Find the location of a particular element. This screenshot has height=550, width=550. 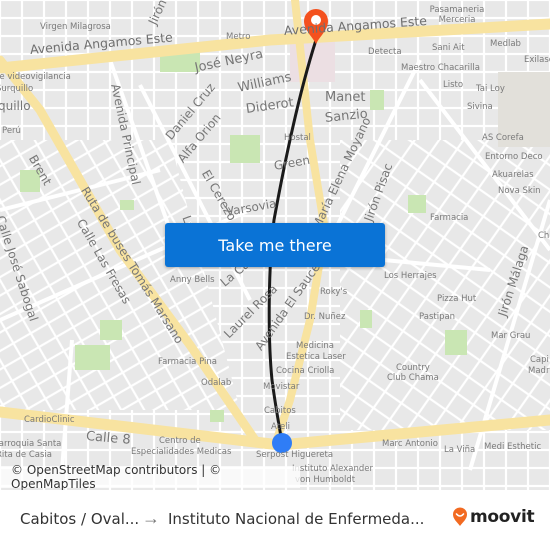

take-me-there-button: Take me there is located at coordinates (275, 245).